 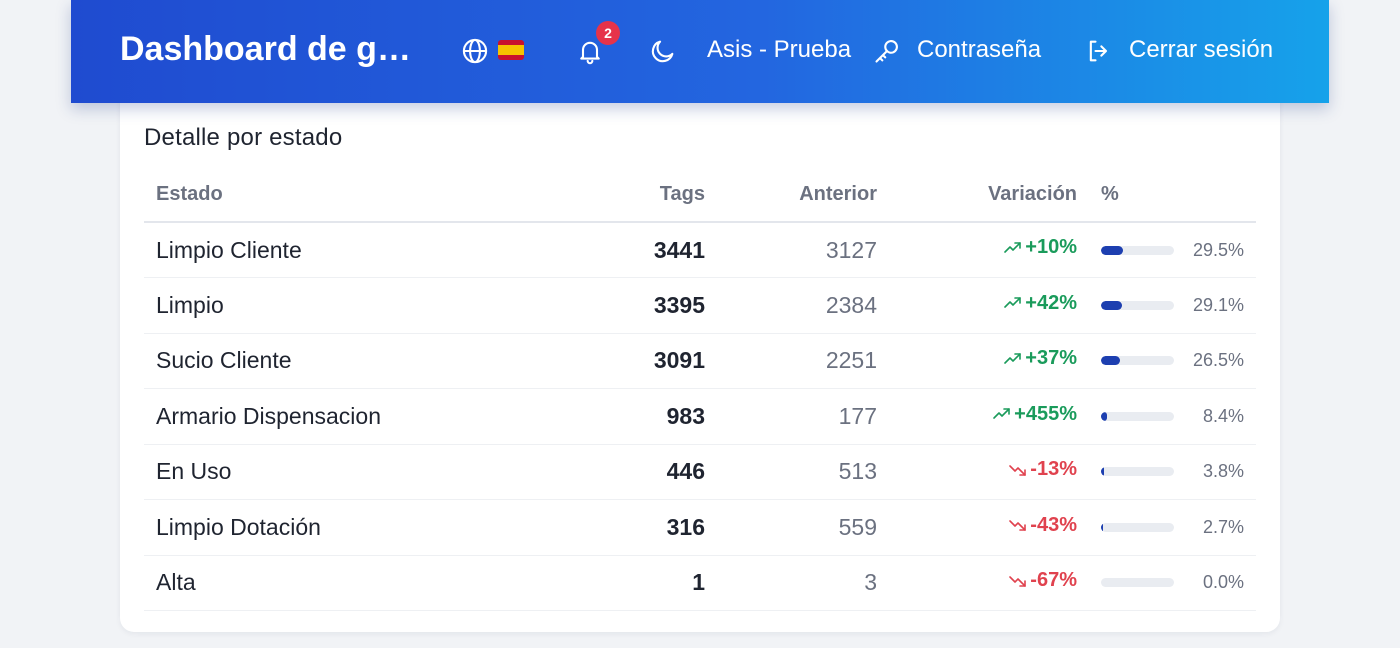 What do you see at coordinates (1053, 580) in the screenshot?
I see `variation-text: -67%` at bounding box center [1053, 580].